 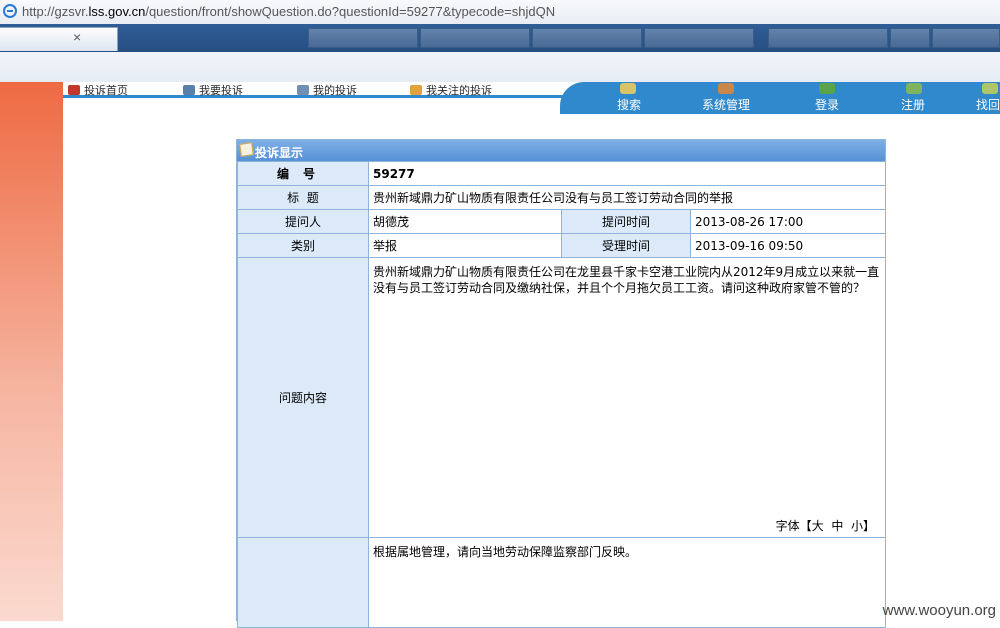 I want to click on settings-icon, so click(x=726, y=88).